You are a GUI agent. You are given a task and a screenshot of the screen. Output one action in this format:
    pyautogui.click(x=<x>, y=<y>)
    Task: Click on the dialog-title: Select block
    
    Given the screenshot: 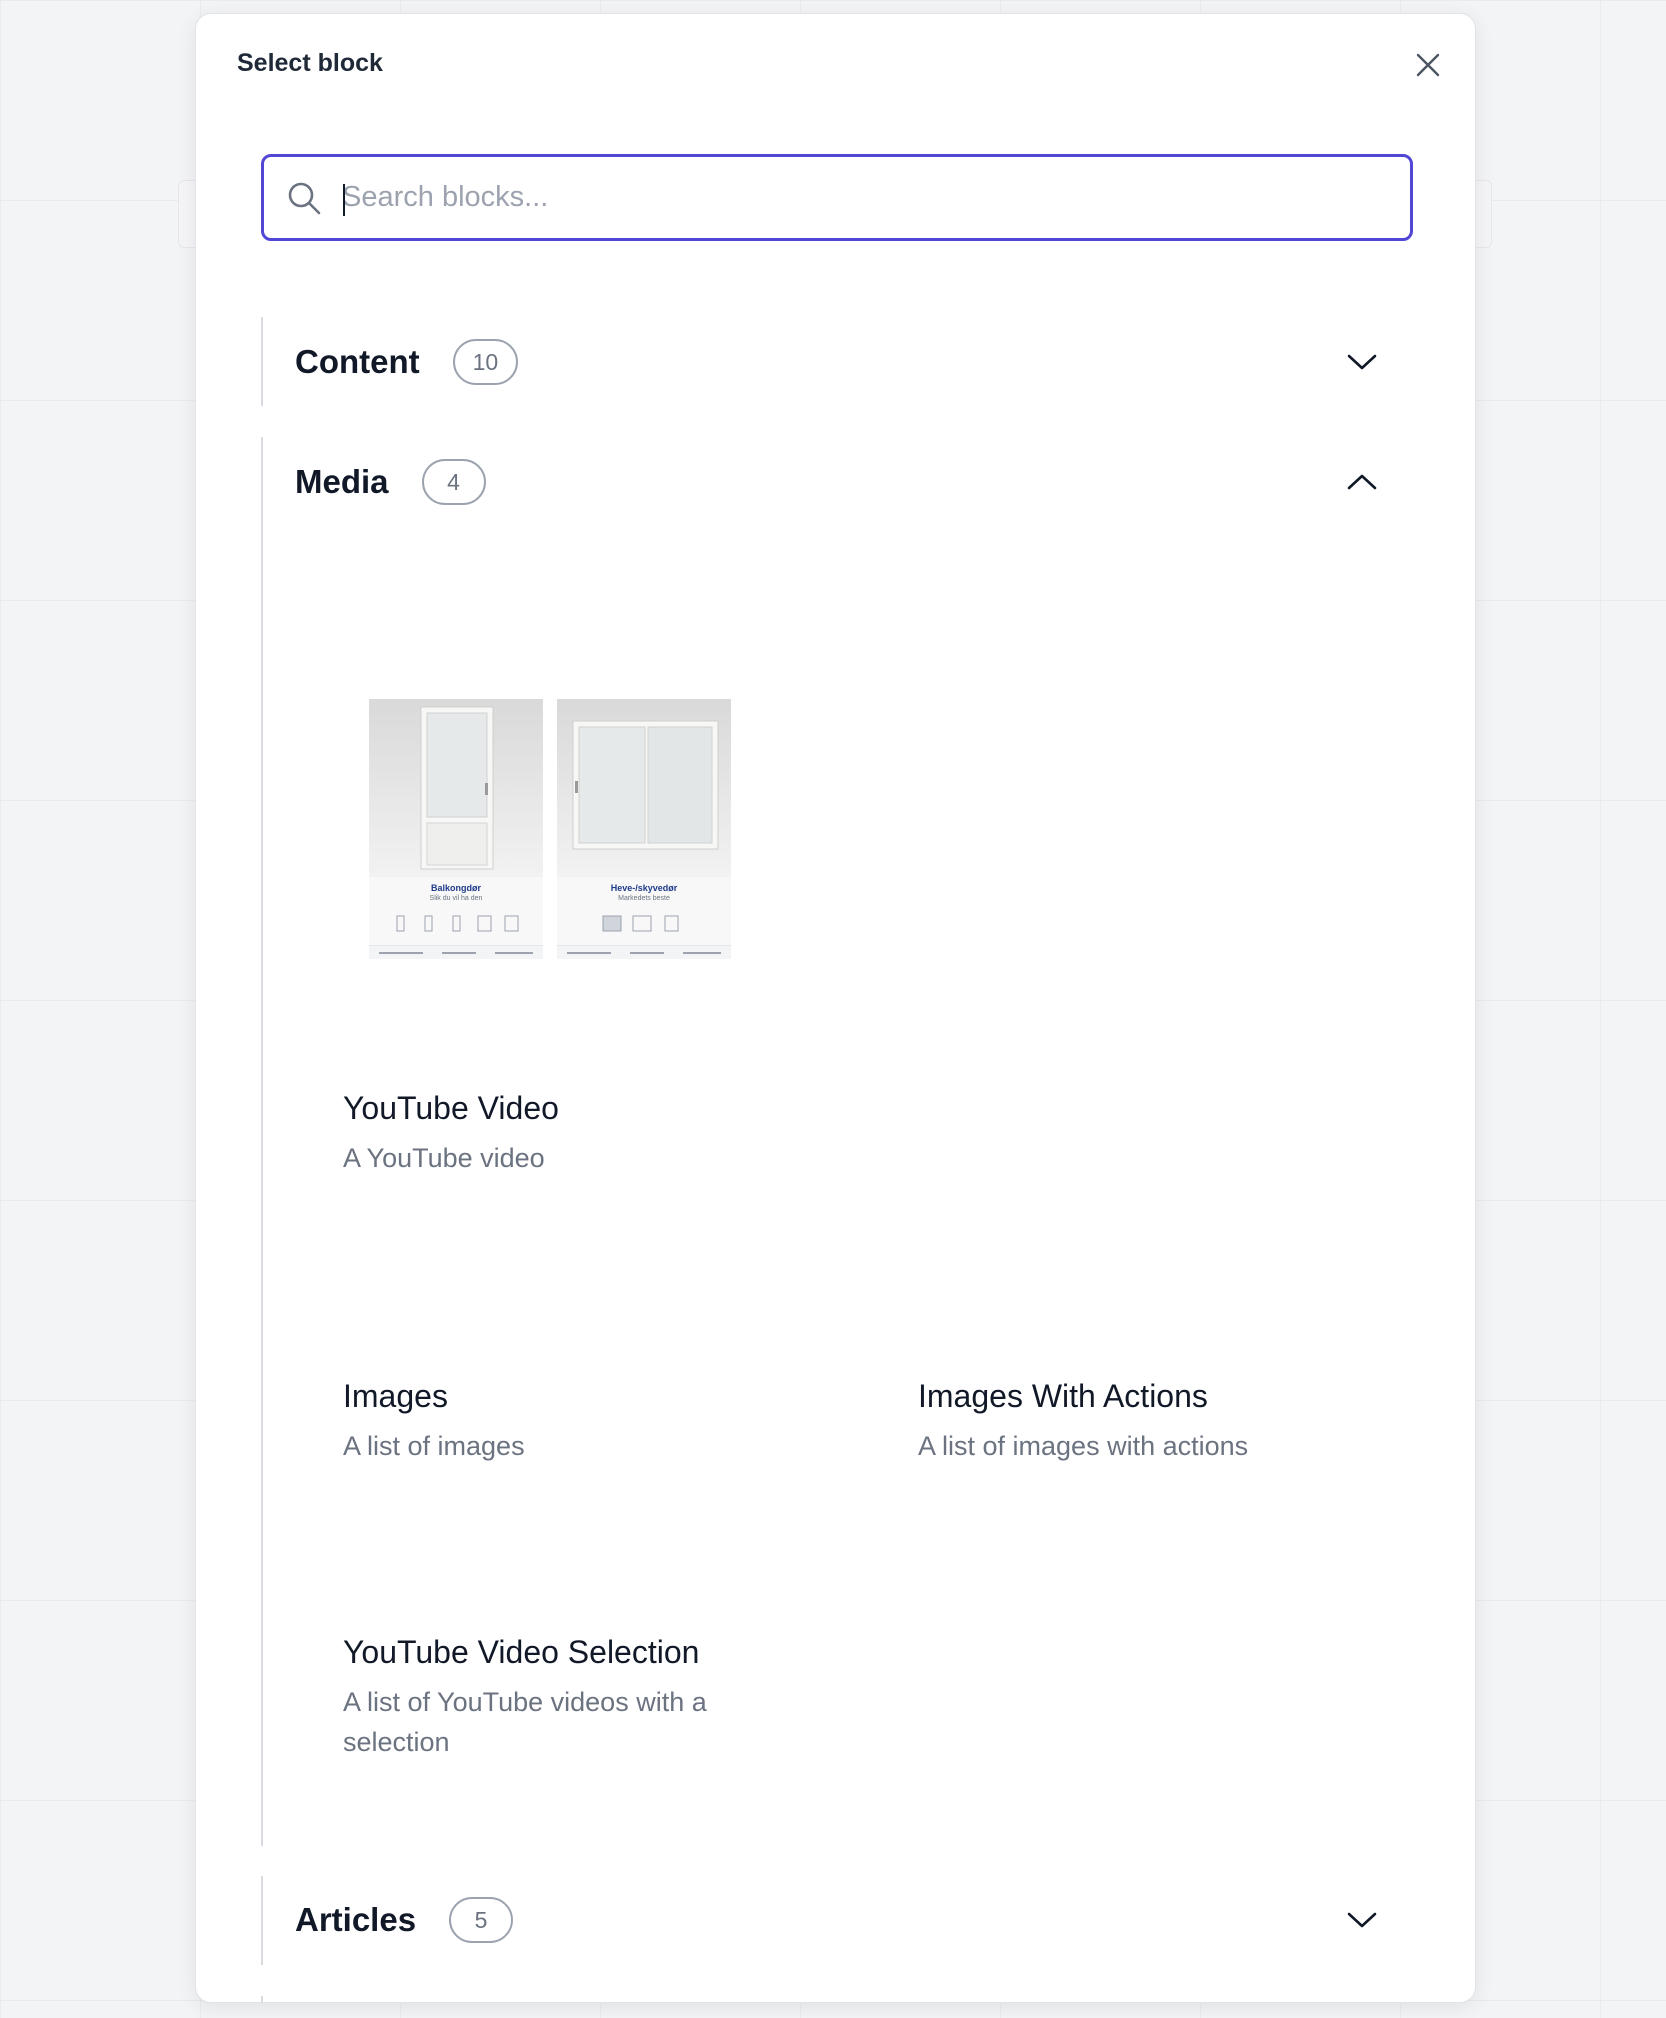 What is the action you would take?
    pyautogui.click(x=310, y=63)
    